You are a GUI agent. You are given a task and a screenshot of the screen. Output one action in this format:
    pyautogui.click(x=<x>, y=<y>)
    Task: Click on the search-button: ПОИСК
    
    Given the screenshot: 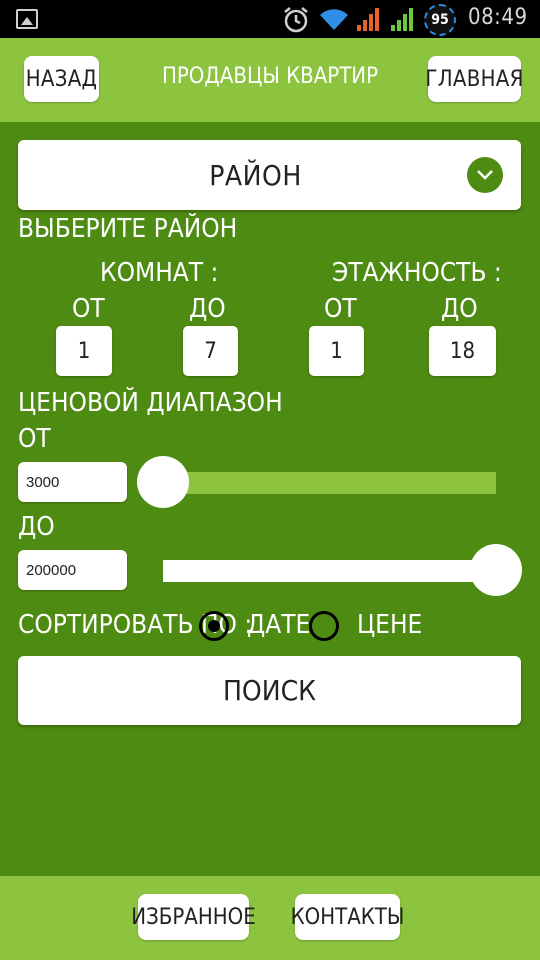 What is the action you would take?
    pyautogui.click(x=269, y=690)
    